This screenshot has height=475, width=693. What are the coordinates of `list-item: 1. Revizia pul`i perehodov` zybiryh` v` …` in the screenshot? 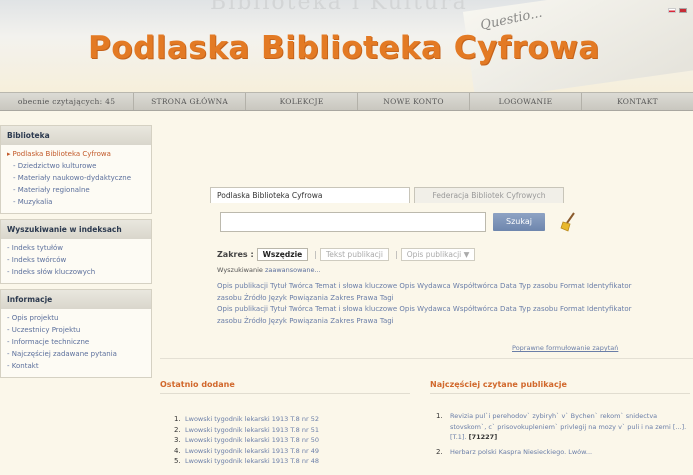 It's located at (563, 427).